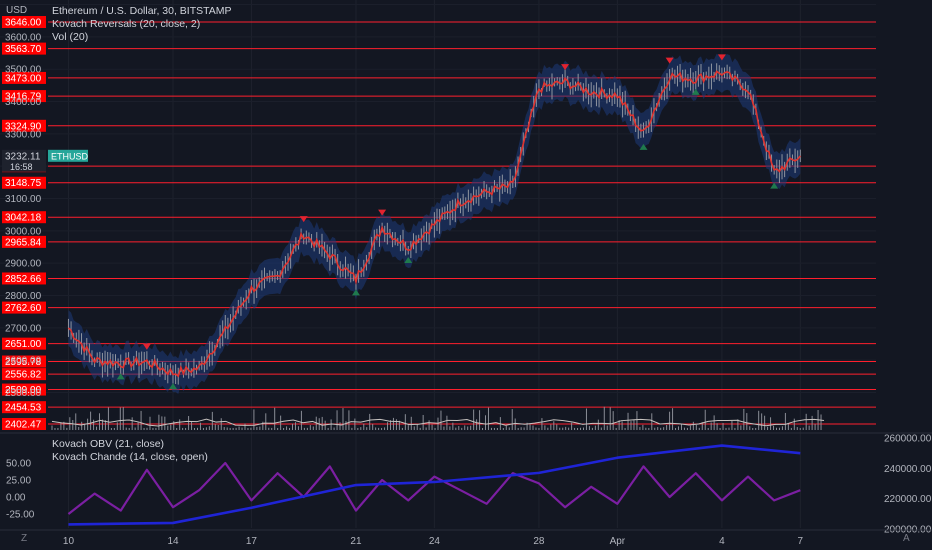  I want to click on ticker-countdown: 16:58, so click(21, 167).